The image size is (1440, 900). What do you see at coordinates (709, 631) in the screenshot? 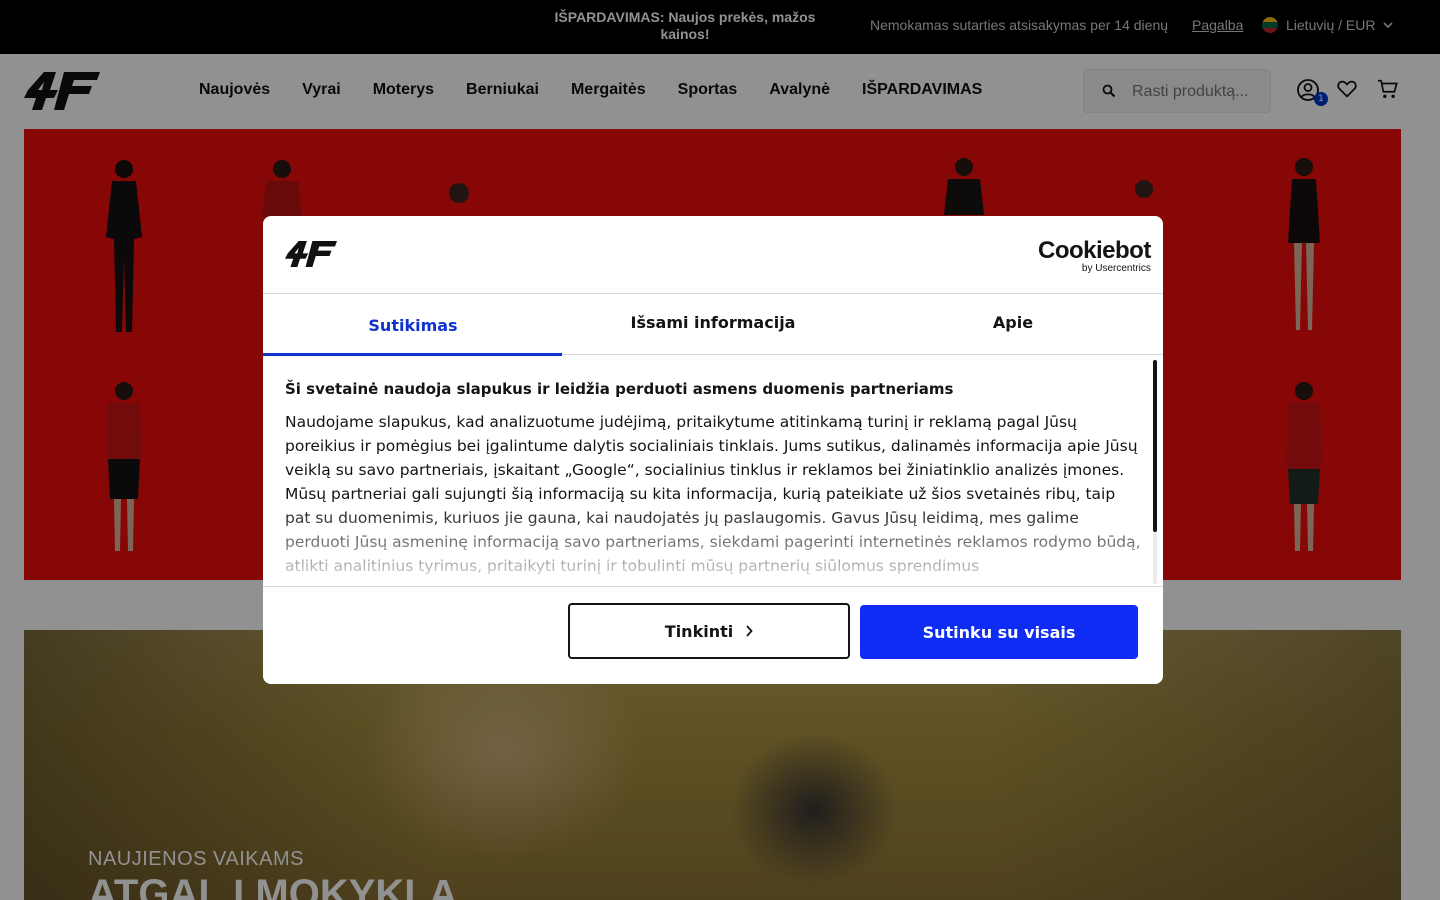
I see `customize-button: Tinkinti` at bounding box center [709, 631].